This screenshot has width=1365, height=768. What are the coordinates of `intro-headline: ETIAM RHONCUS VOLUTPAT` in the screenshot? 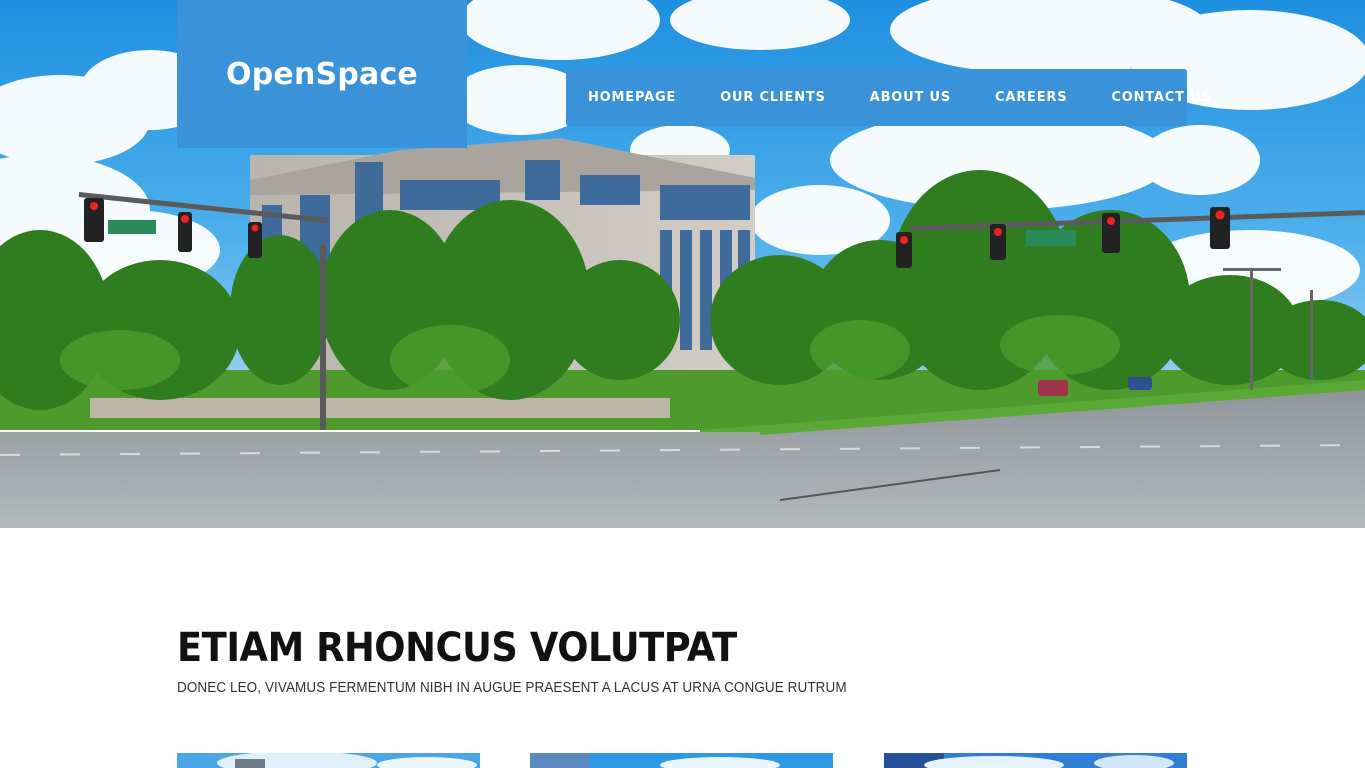 It's located at (457, 648).